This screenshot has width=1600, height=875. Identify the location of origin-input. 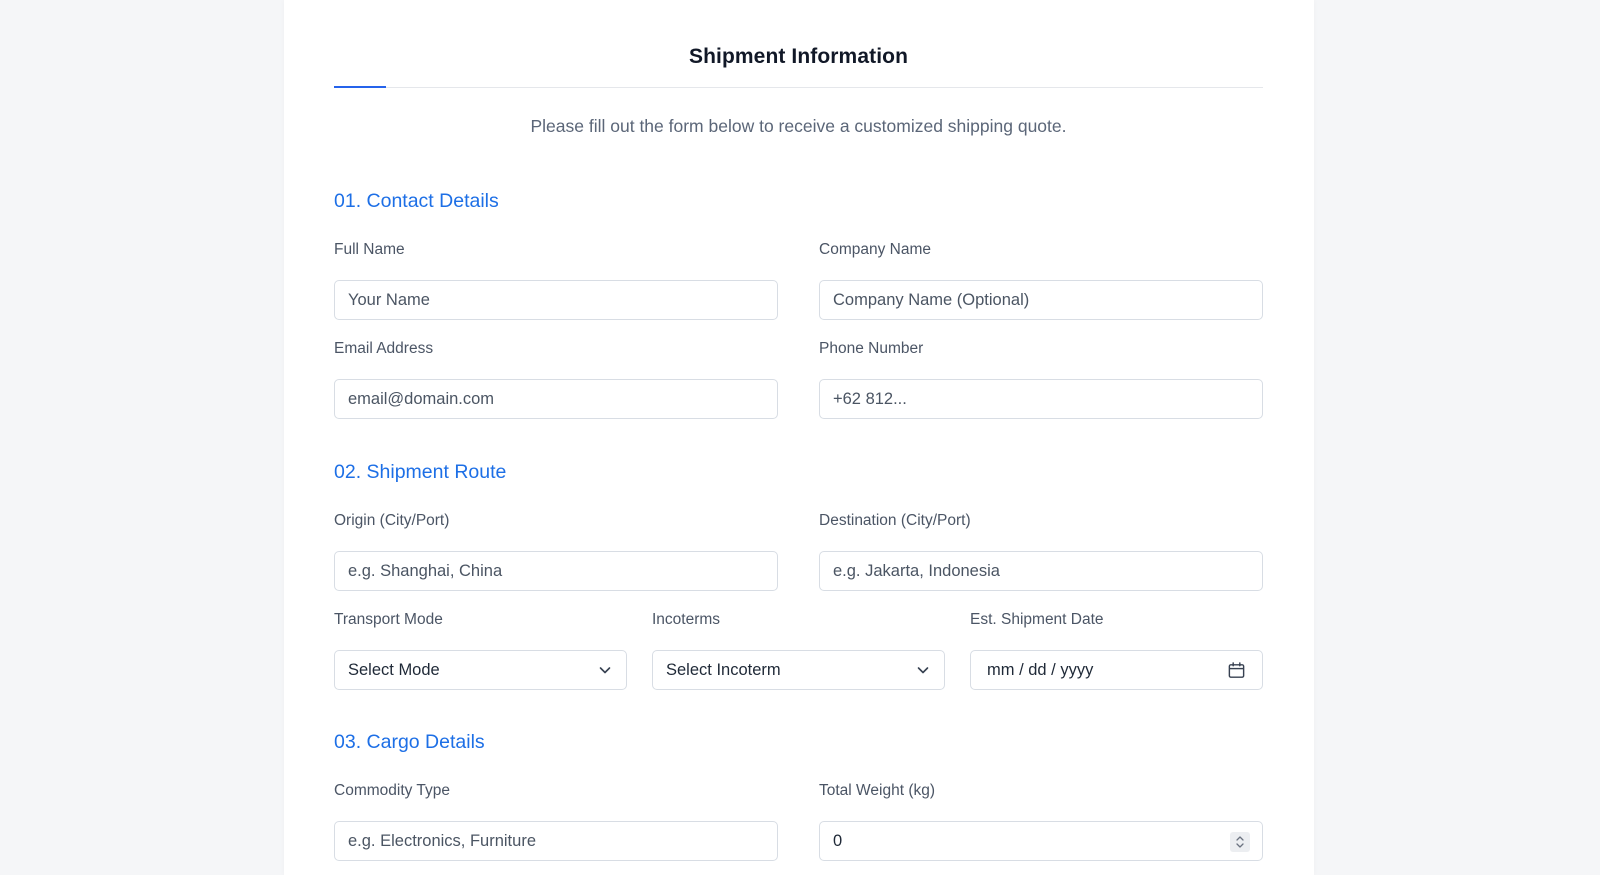
(556, 571).